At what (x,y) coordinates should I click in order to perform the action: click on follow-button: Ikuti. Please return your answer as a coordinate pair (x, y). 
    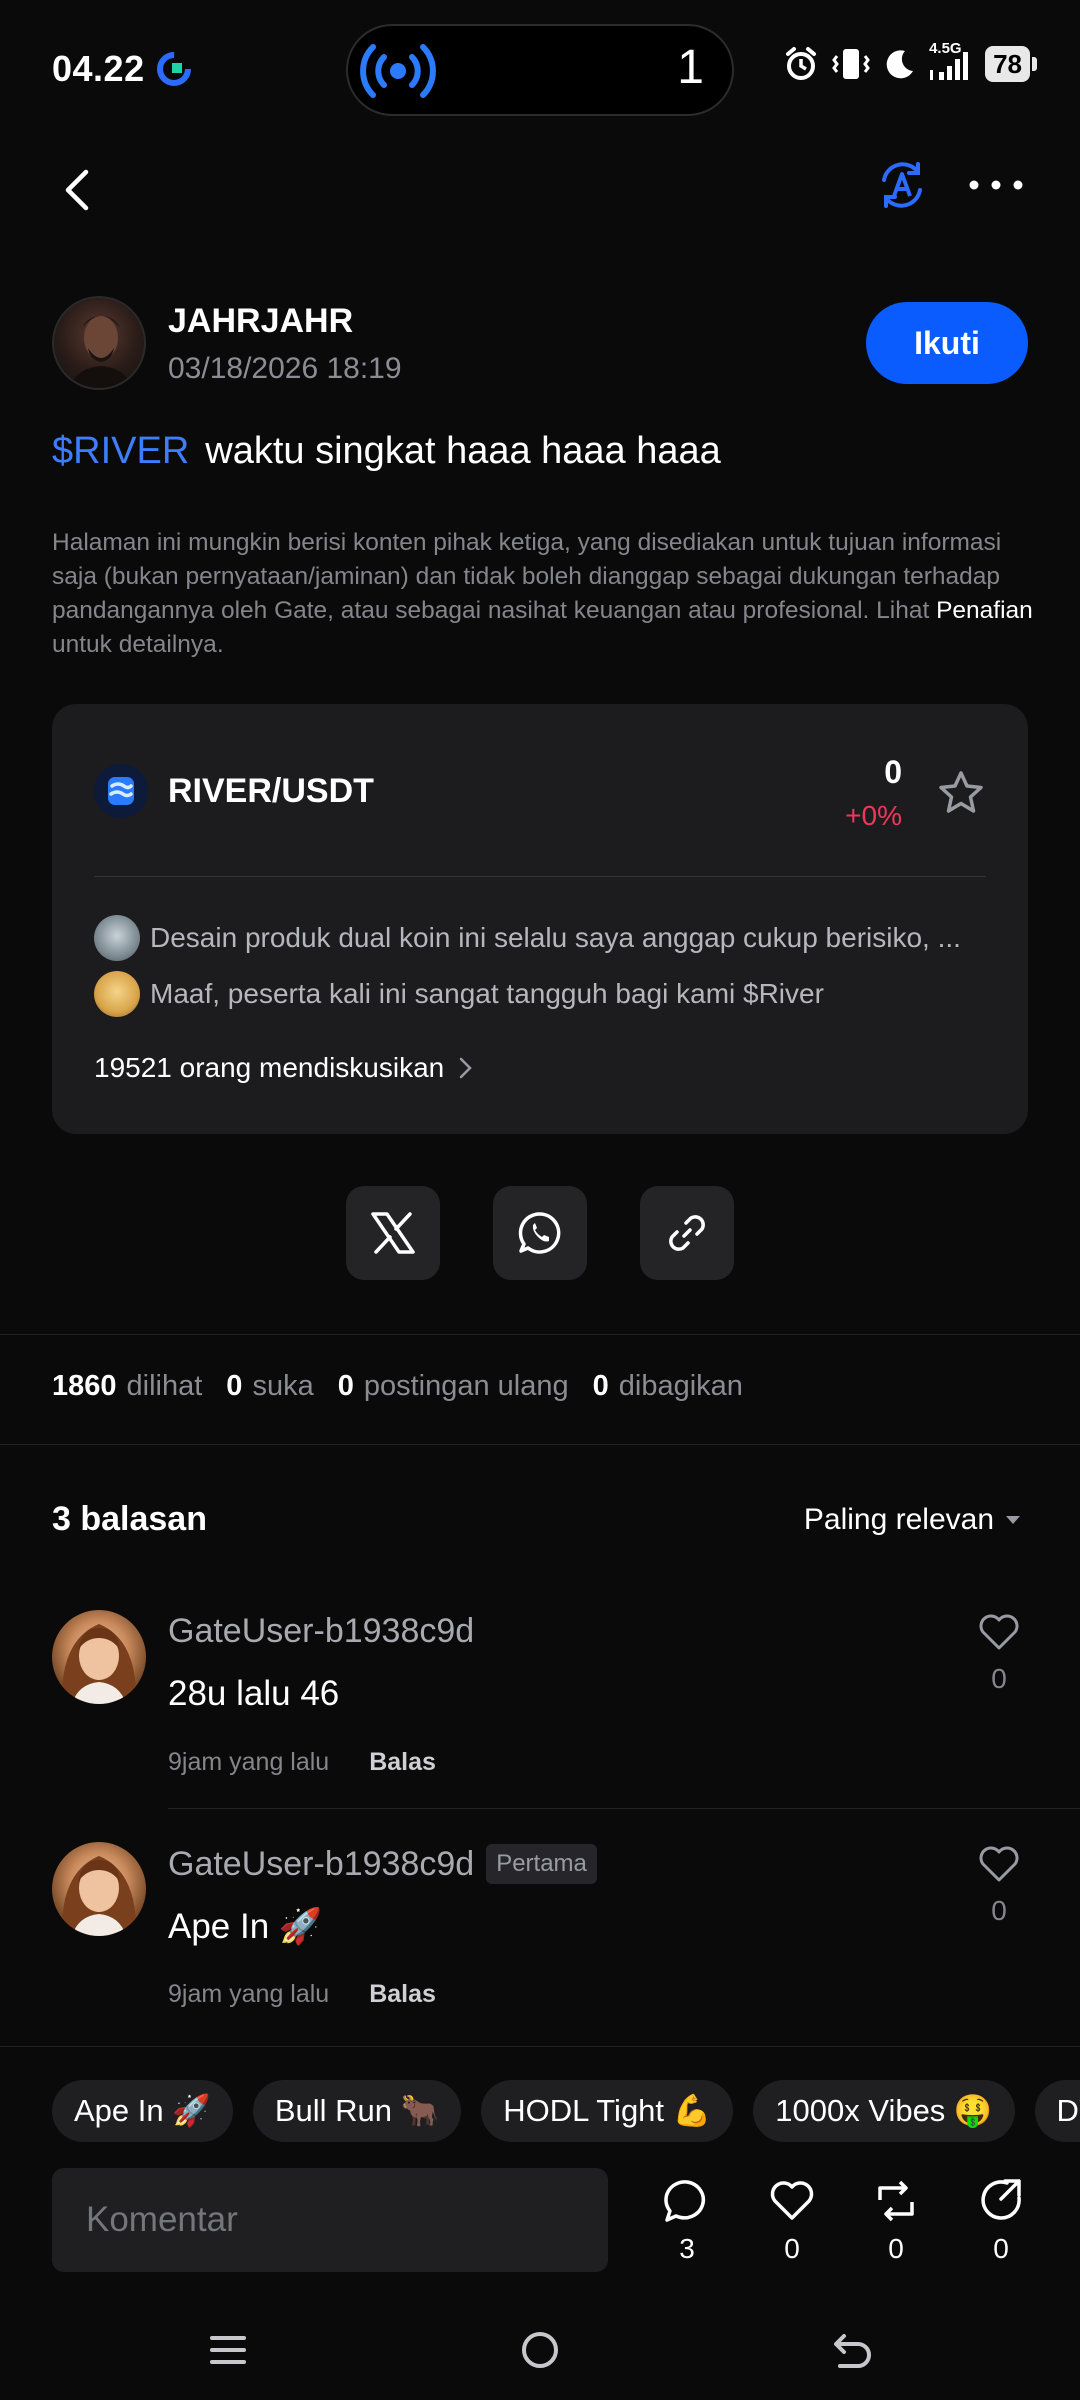
    Looking at the image, I should click on (947, 343).